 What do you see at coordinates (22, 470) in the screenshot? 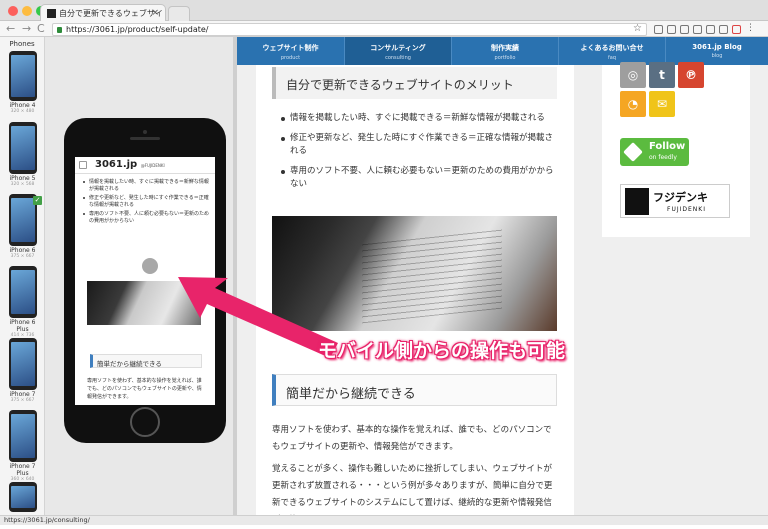
I see `device-name: iPhone 7 Plus` at bounding box center [22, 470].